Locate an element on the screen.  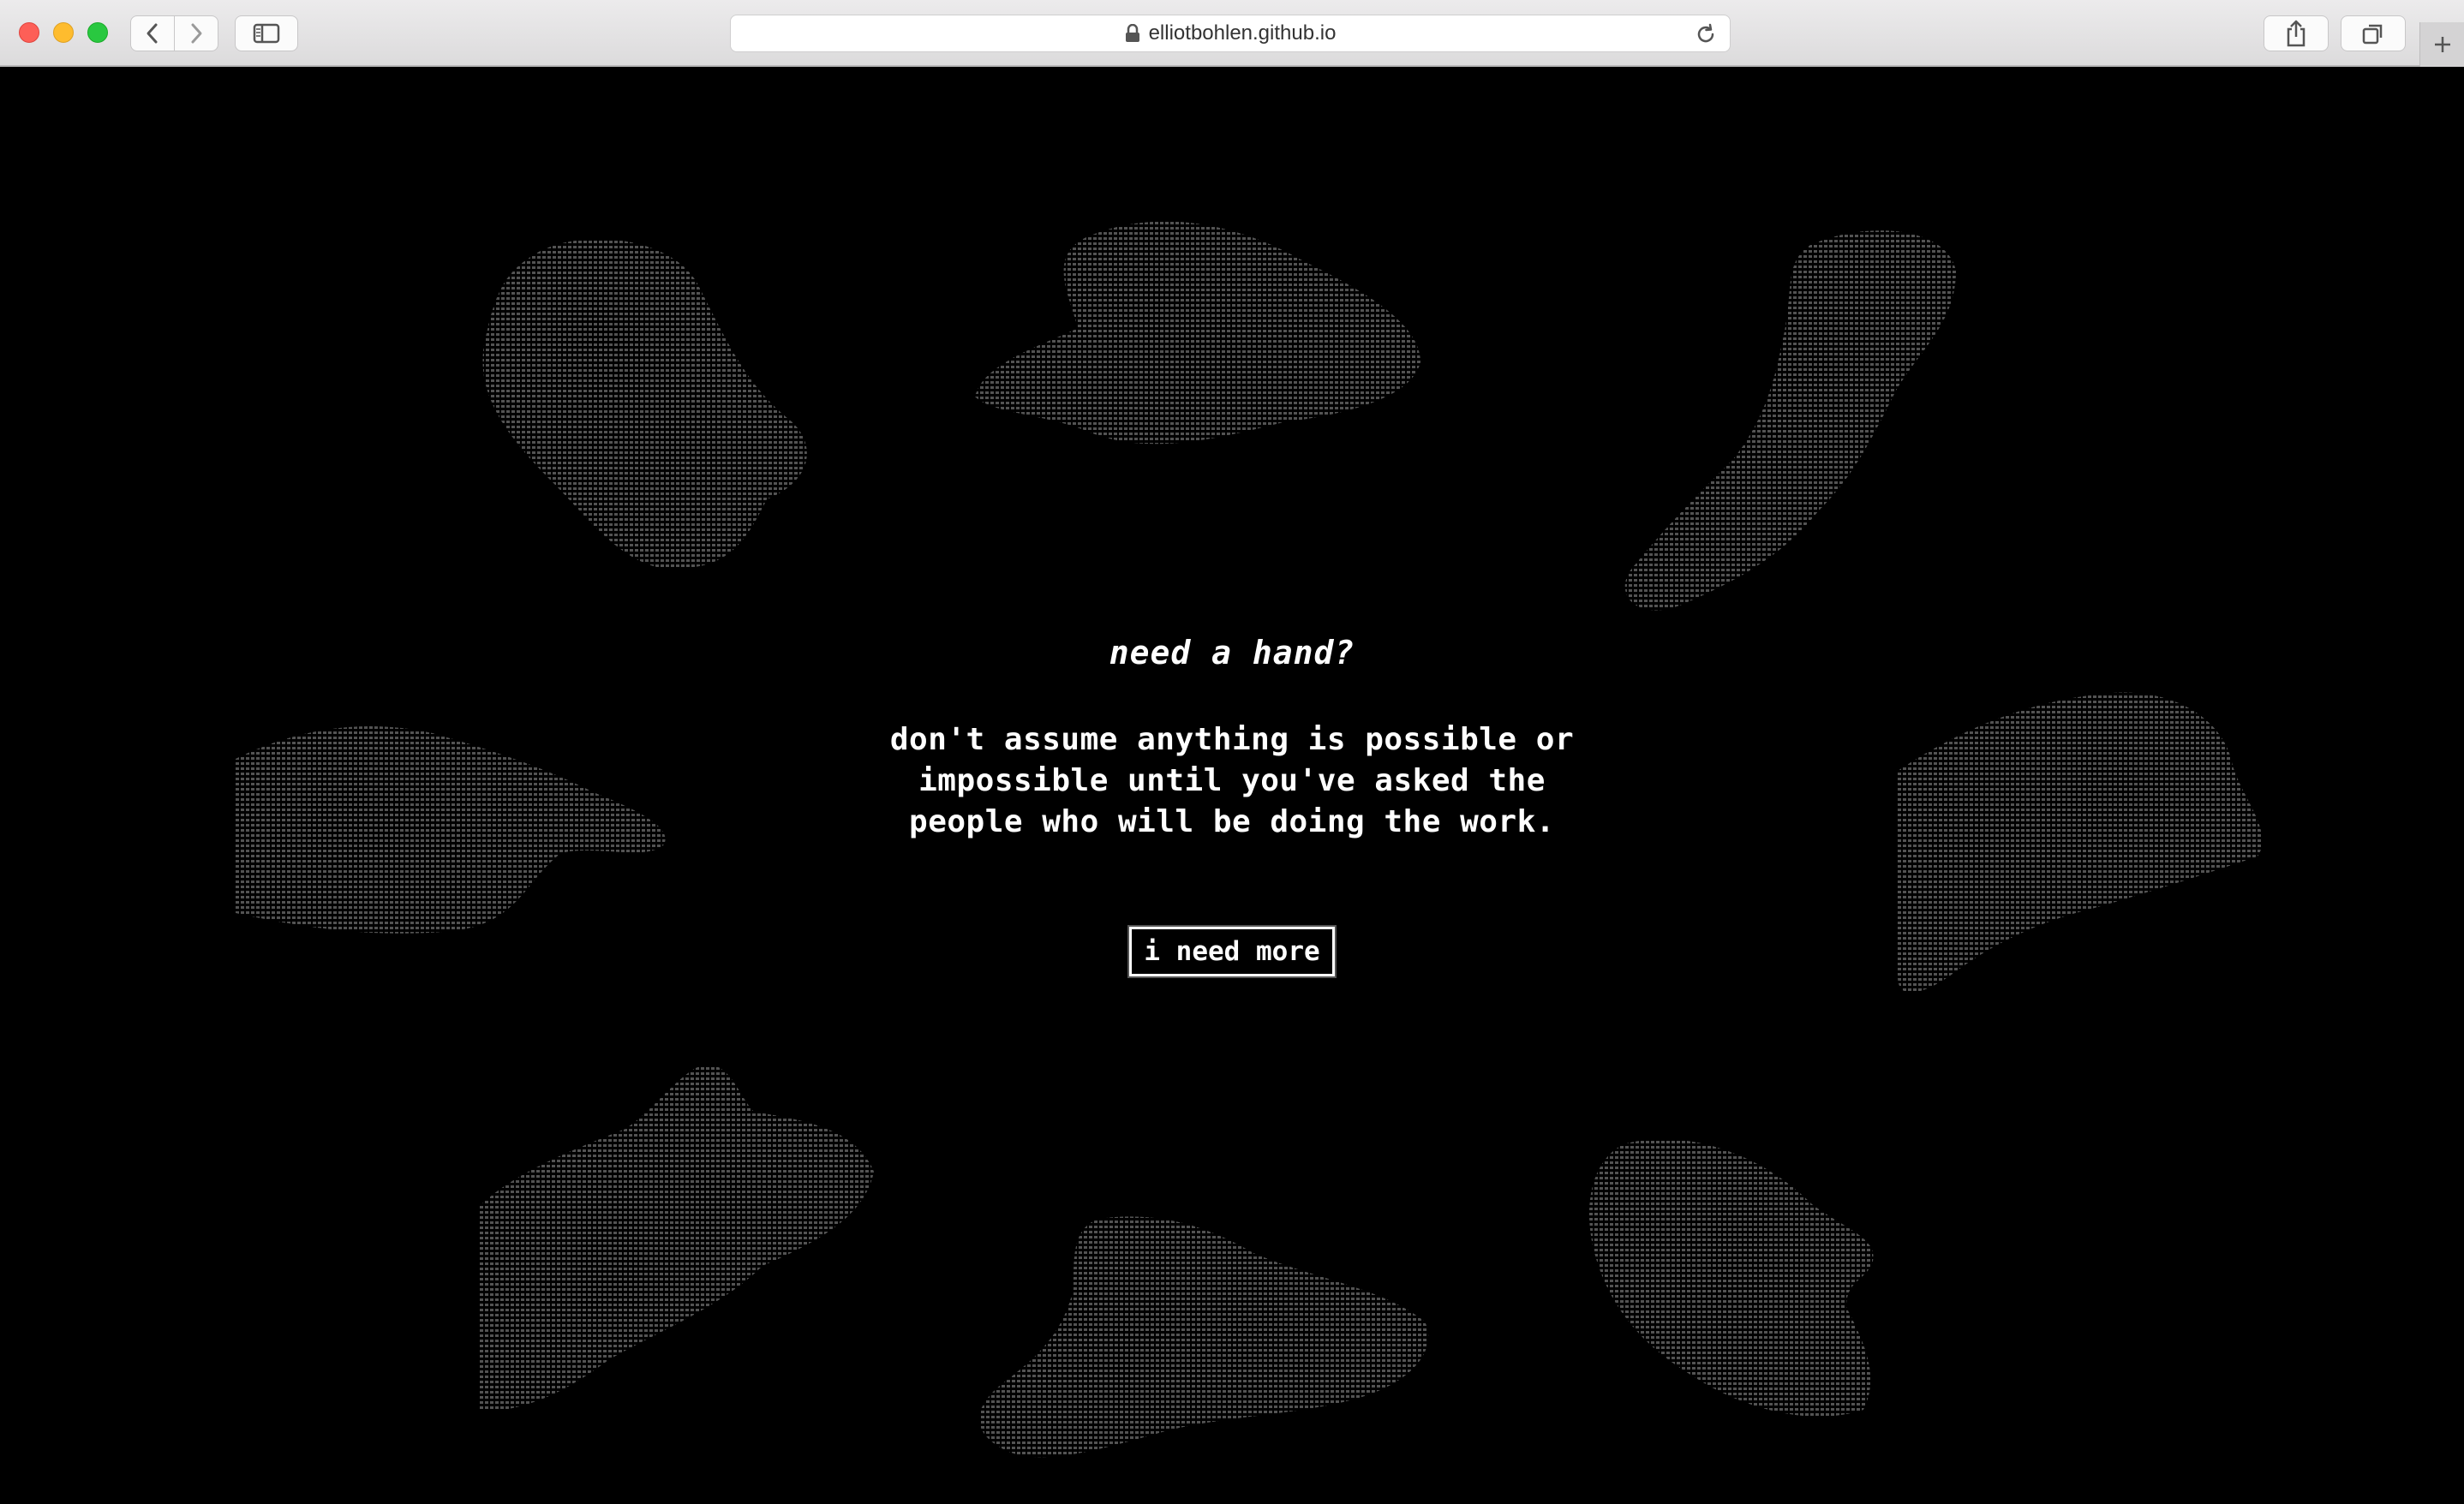
minimize-window-button is located at coordinates (63, 32).